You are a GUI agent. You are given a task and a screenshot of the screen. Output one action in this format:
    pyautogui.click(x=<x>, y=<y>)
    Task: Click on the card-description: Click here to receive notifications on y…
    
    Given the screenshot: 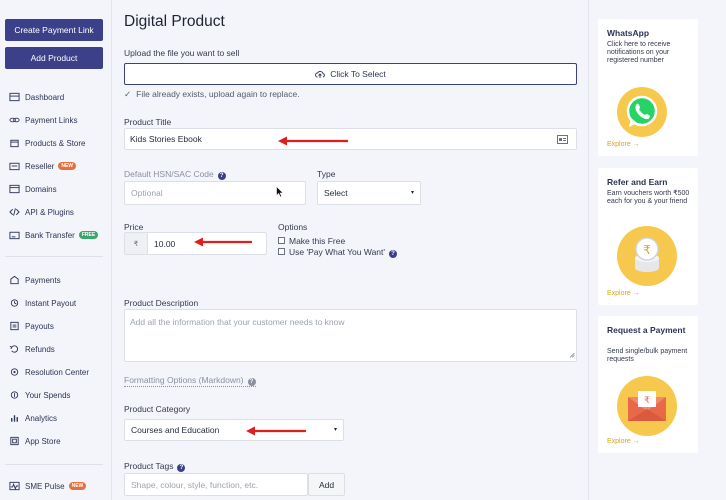 What is the action you would take?
    pyautogui.click(x=639, y=52)
    